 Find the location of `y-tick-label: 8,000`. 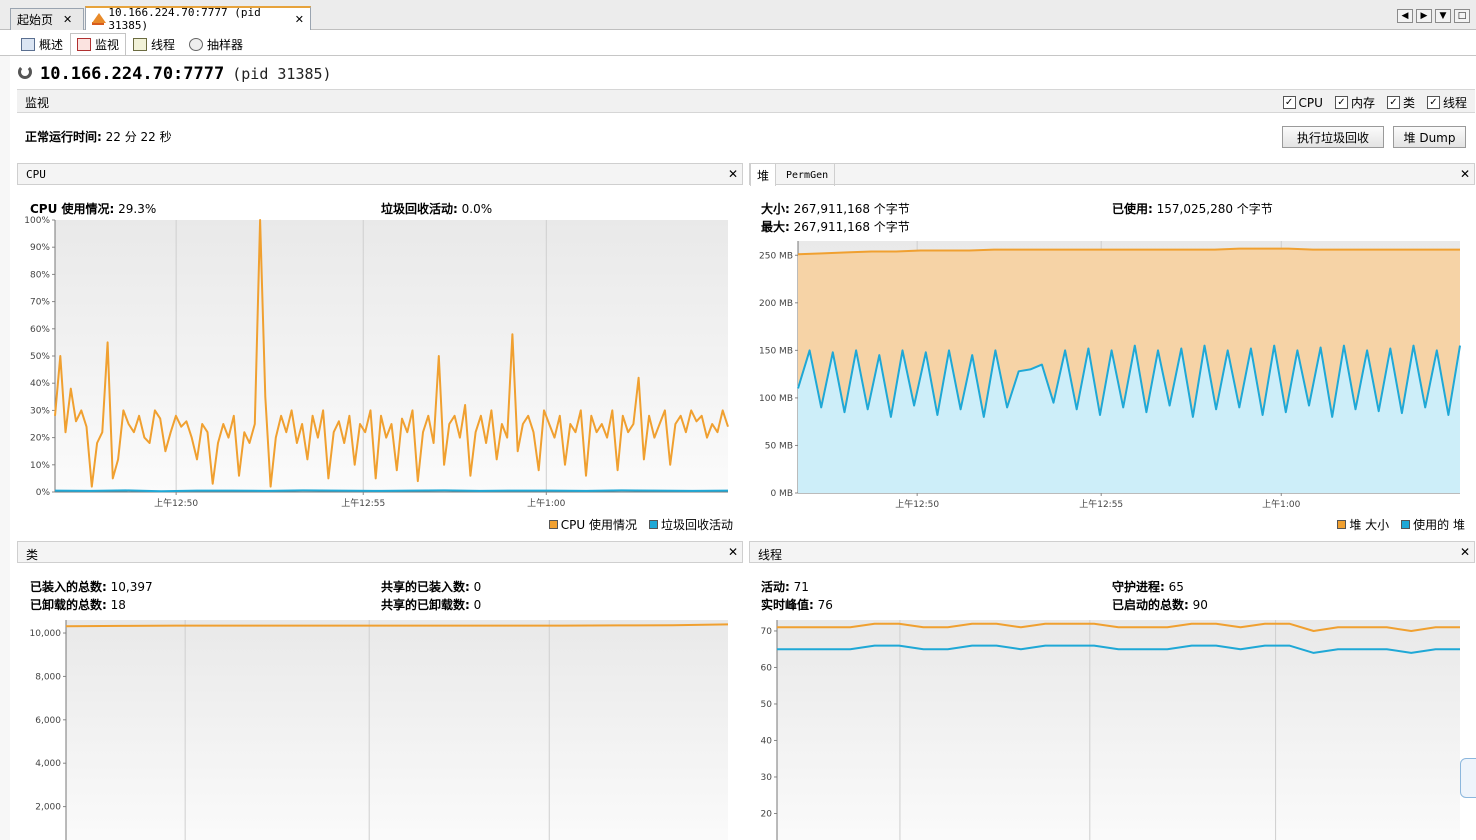

y-tick-label: 8,000 is located at coordinates (48, 677).